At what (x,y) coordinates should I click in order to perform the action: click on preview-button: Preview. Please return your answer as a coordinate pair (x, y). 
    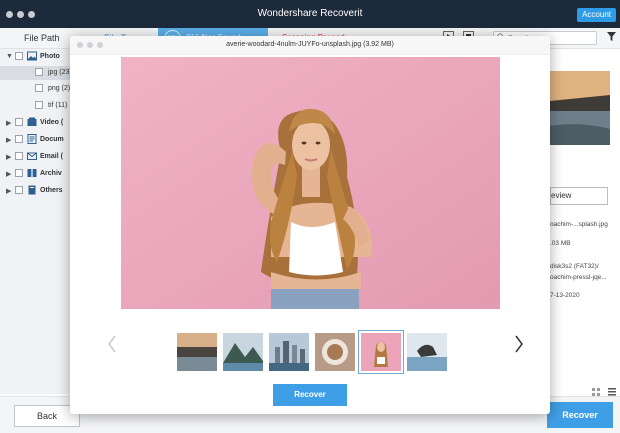
    Looking at the image, I should click on (579, 196).